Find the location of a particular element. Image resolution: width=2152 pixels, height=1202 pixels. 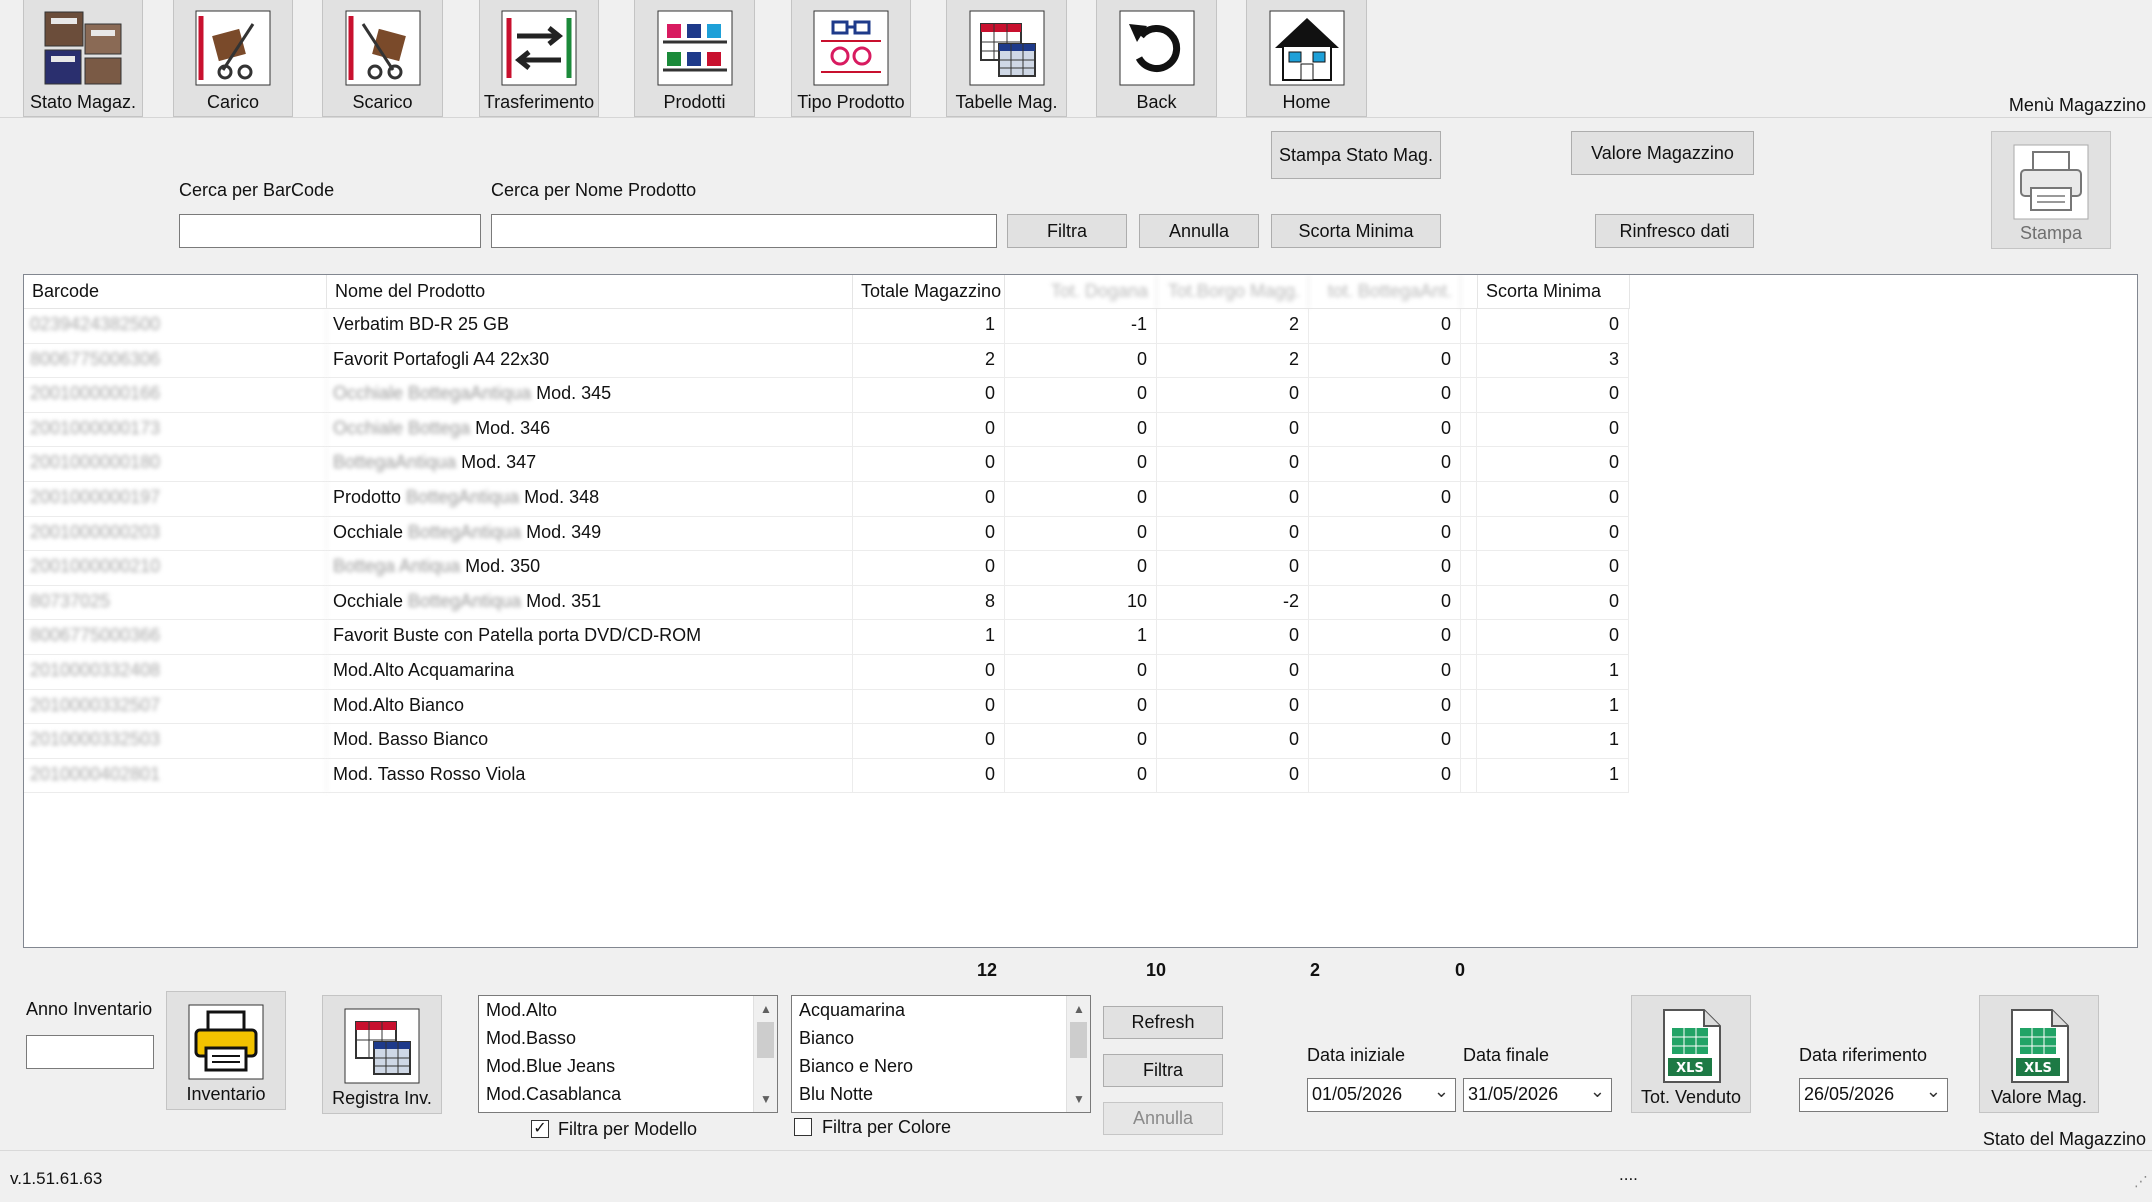

data-riferimento-value: 26/05/2026 is located at coordinates (1849, 1094).